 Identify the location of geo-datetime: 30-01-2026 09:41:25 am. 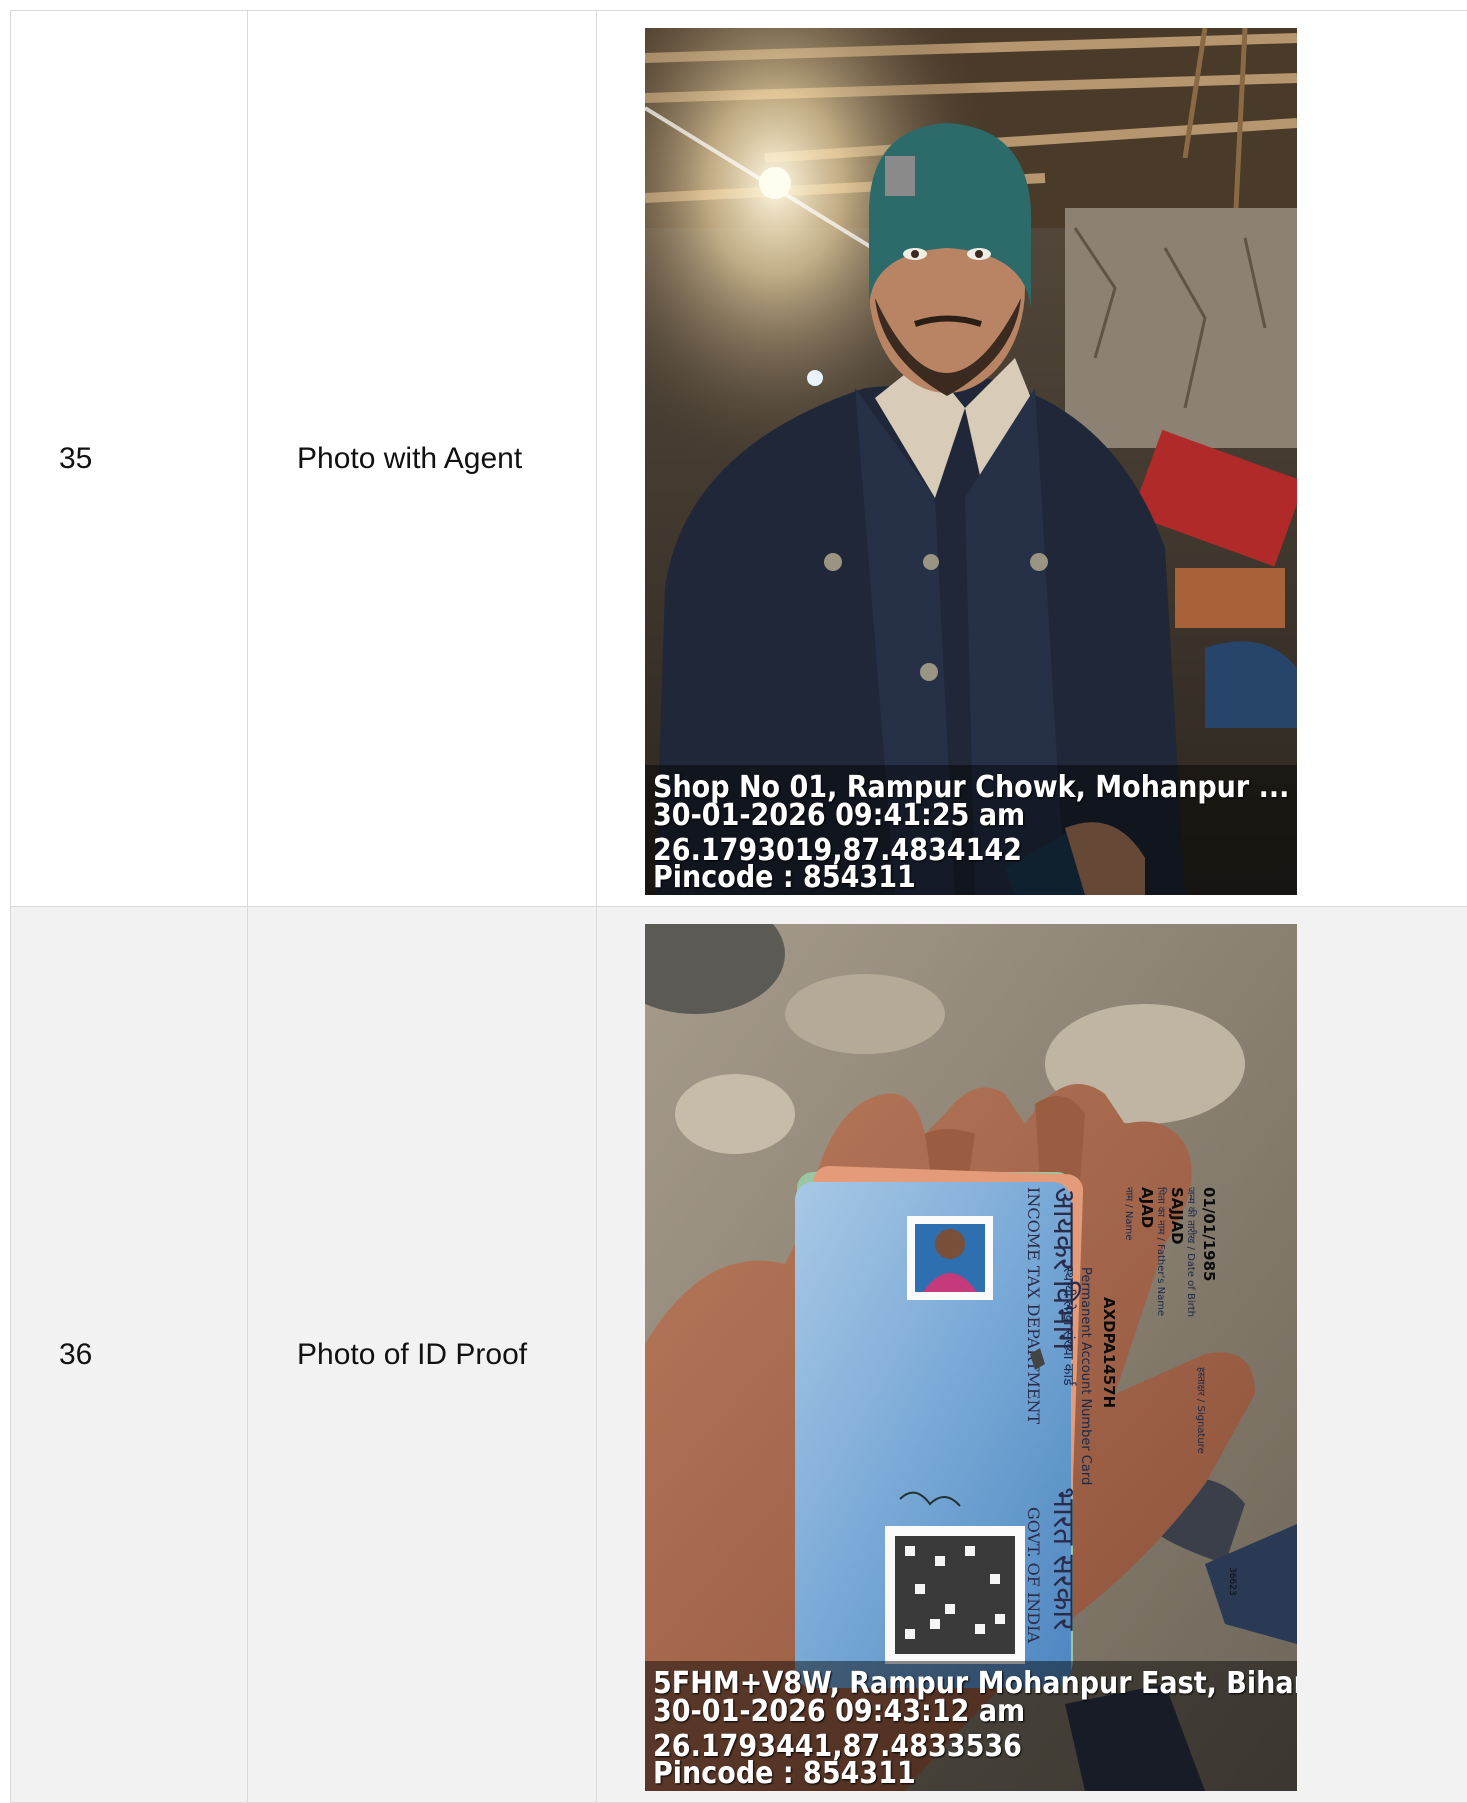
(839, 815).